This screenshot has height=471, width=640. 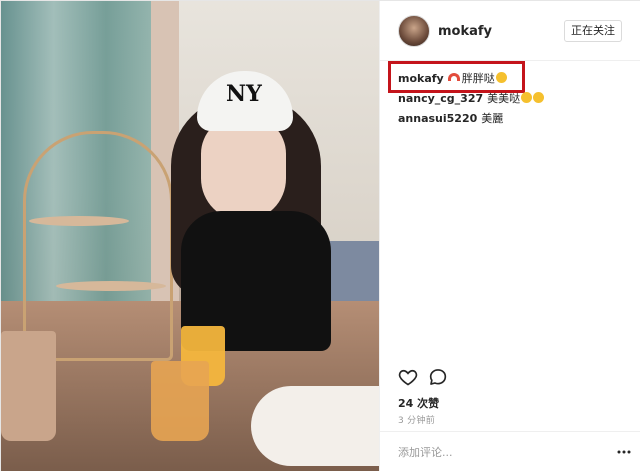 I want to click on action-bar, so click(x=513, y=378).